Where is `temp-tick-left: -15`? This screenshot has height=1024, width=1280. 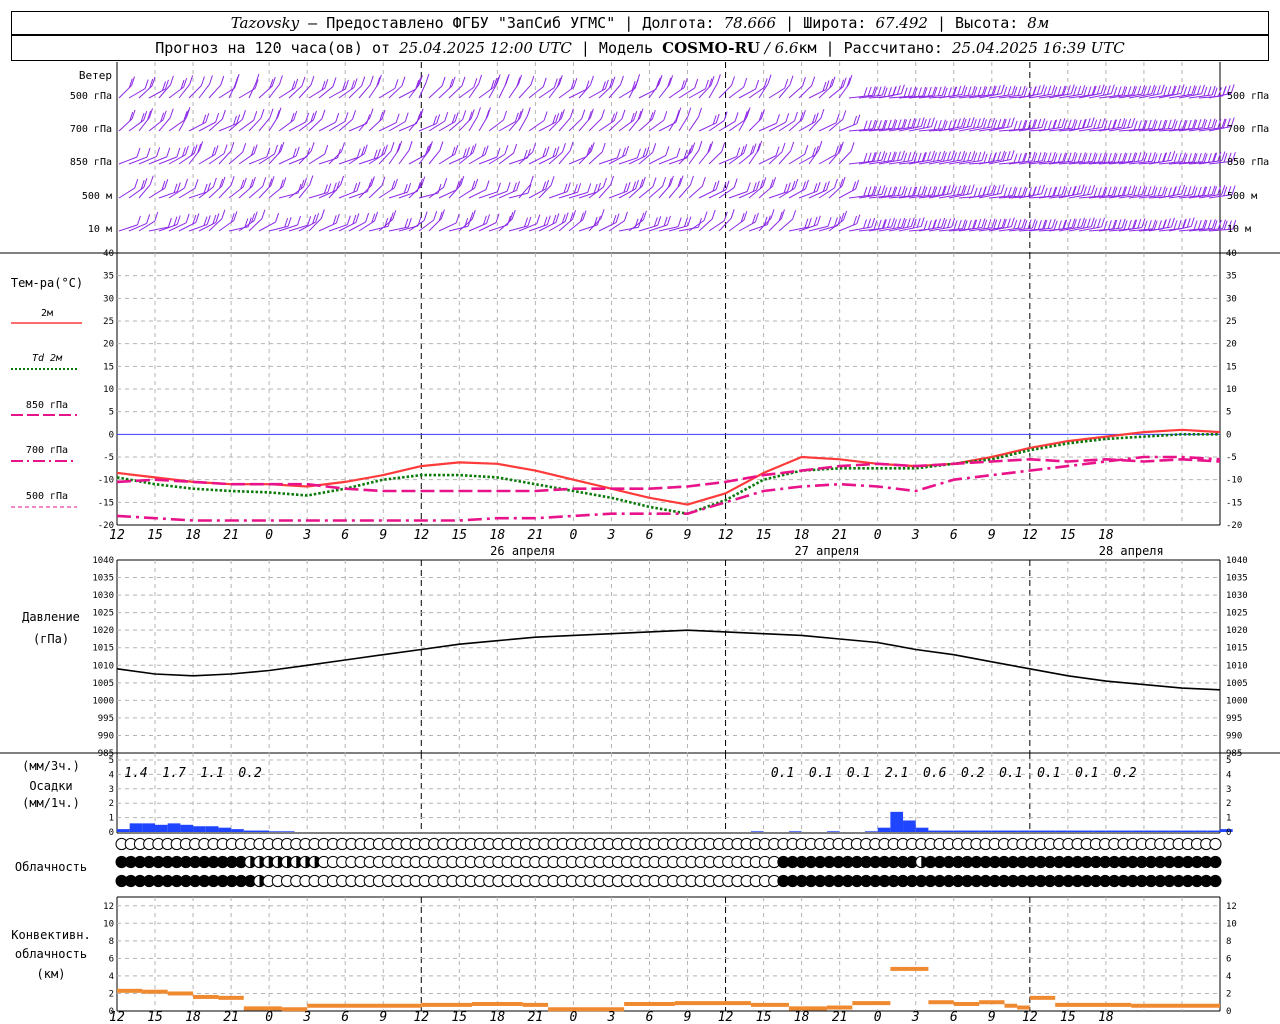 temp-tick-left: -15 is located at coordinates (106, 503).